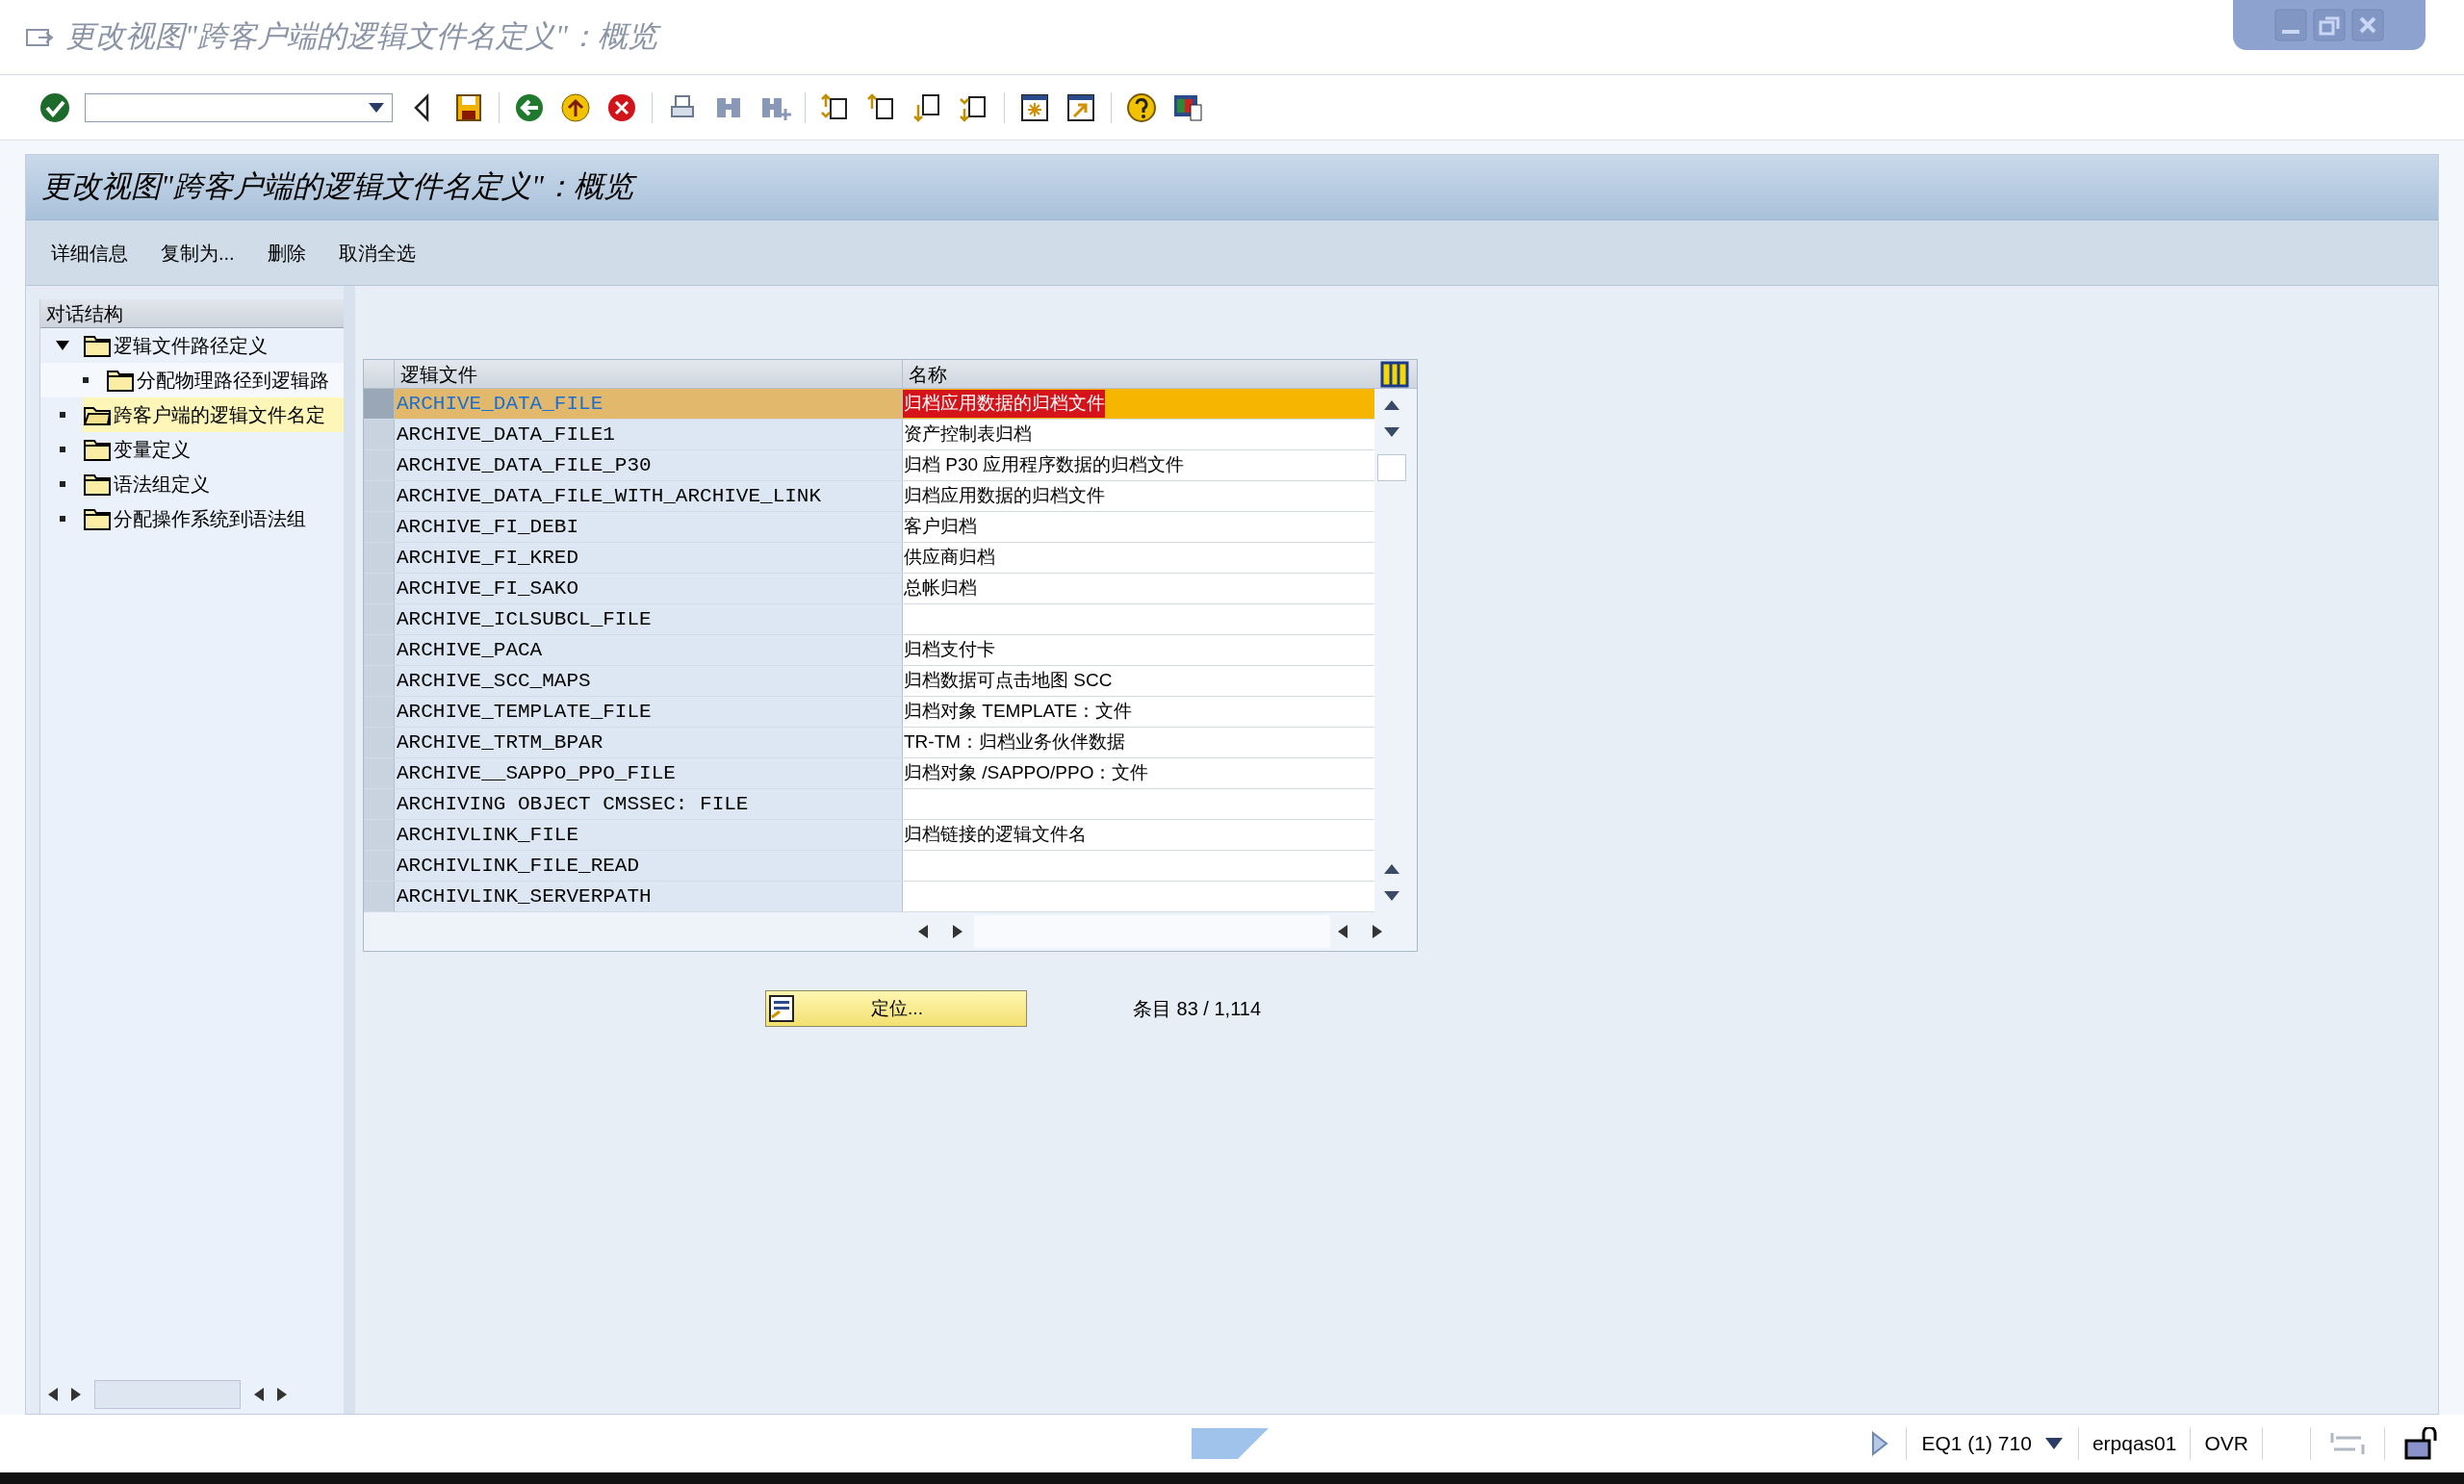 The image size is (2464, 1484). Describe the element at coordinates (377, 253) in the screenshot. I see `menu-button: 取消全选` at that location.